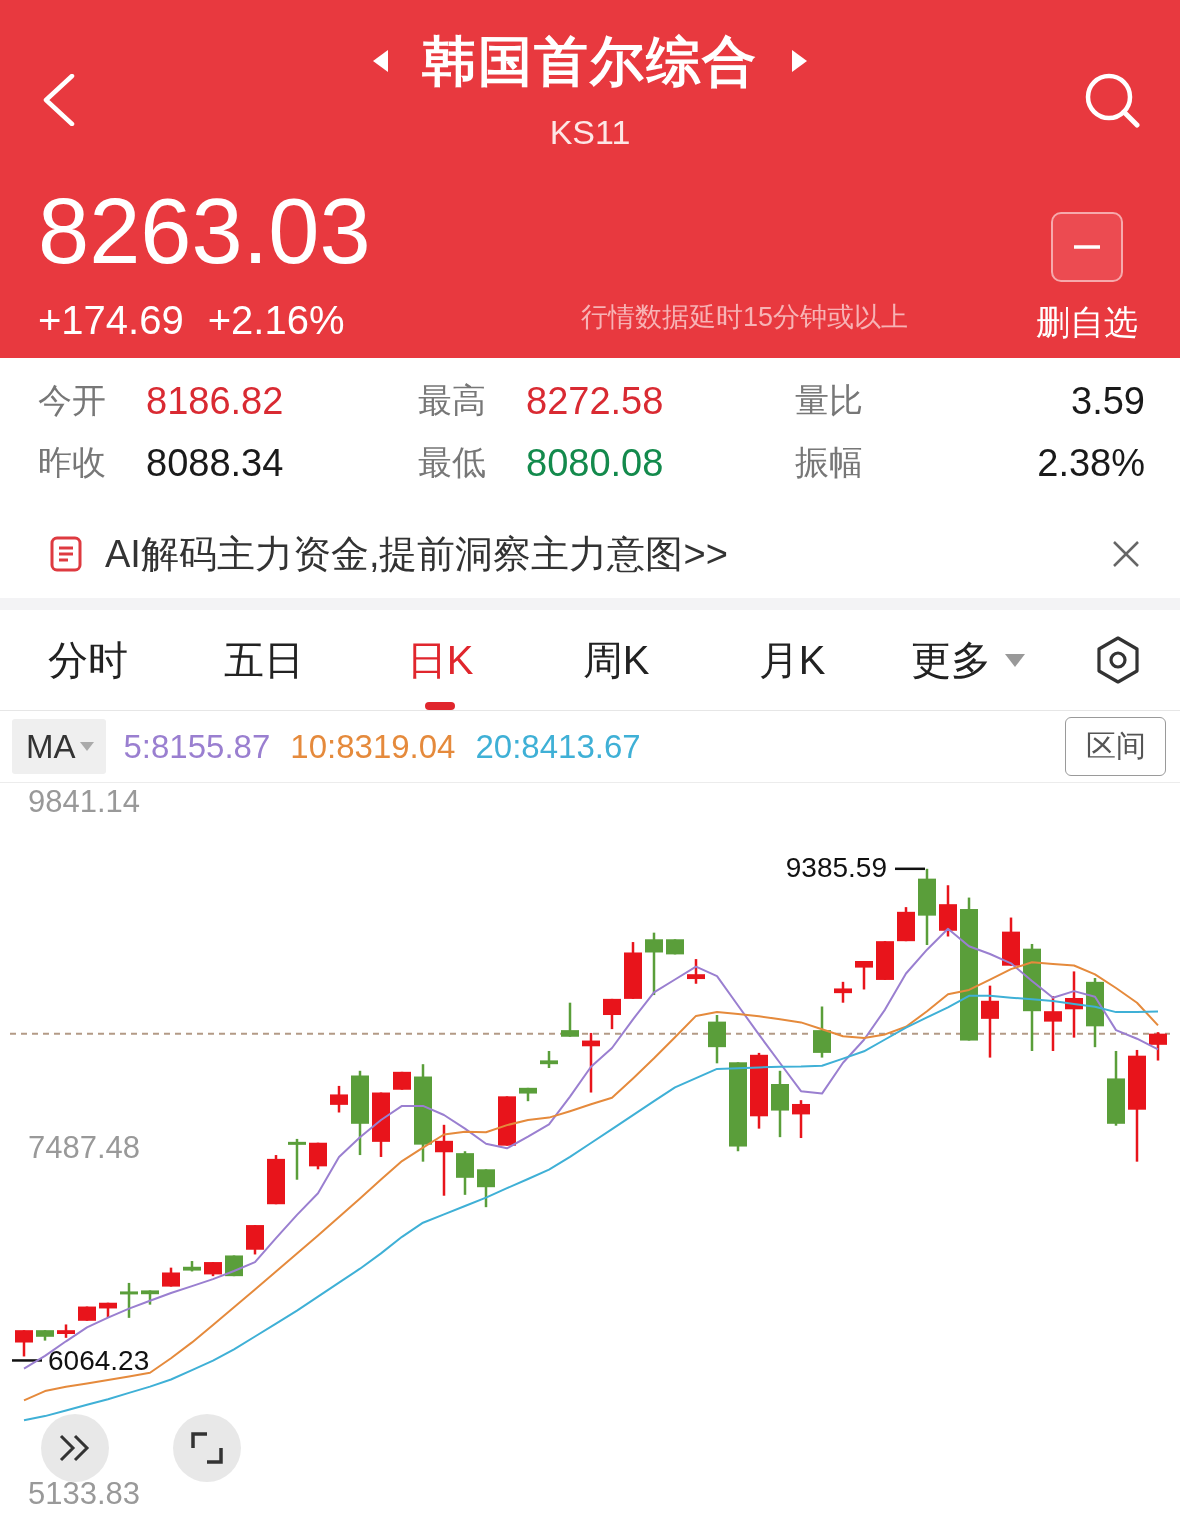  I want to click on axis-label: 9841.14, so click(84, 802).